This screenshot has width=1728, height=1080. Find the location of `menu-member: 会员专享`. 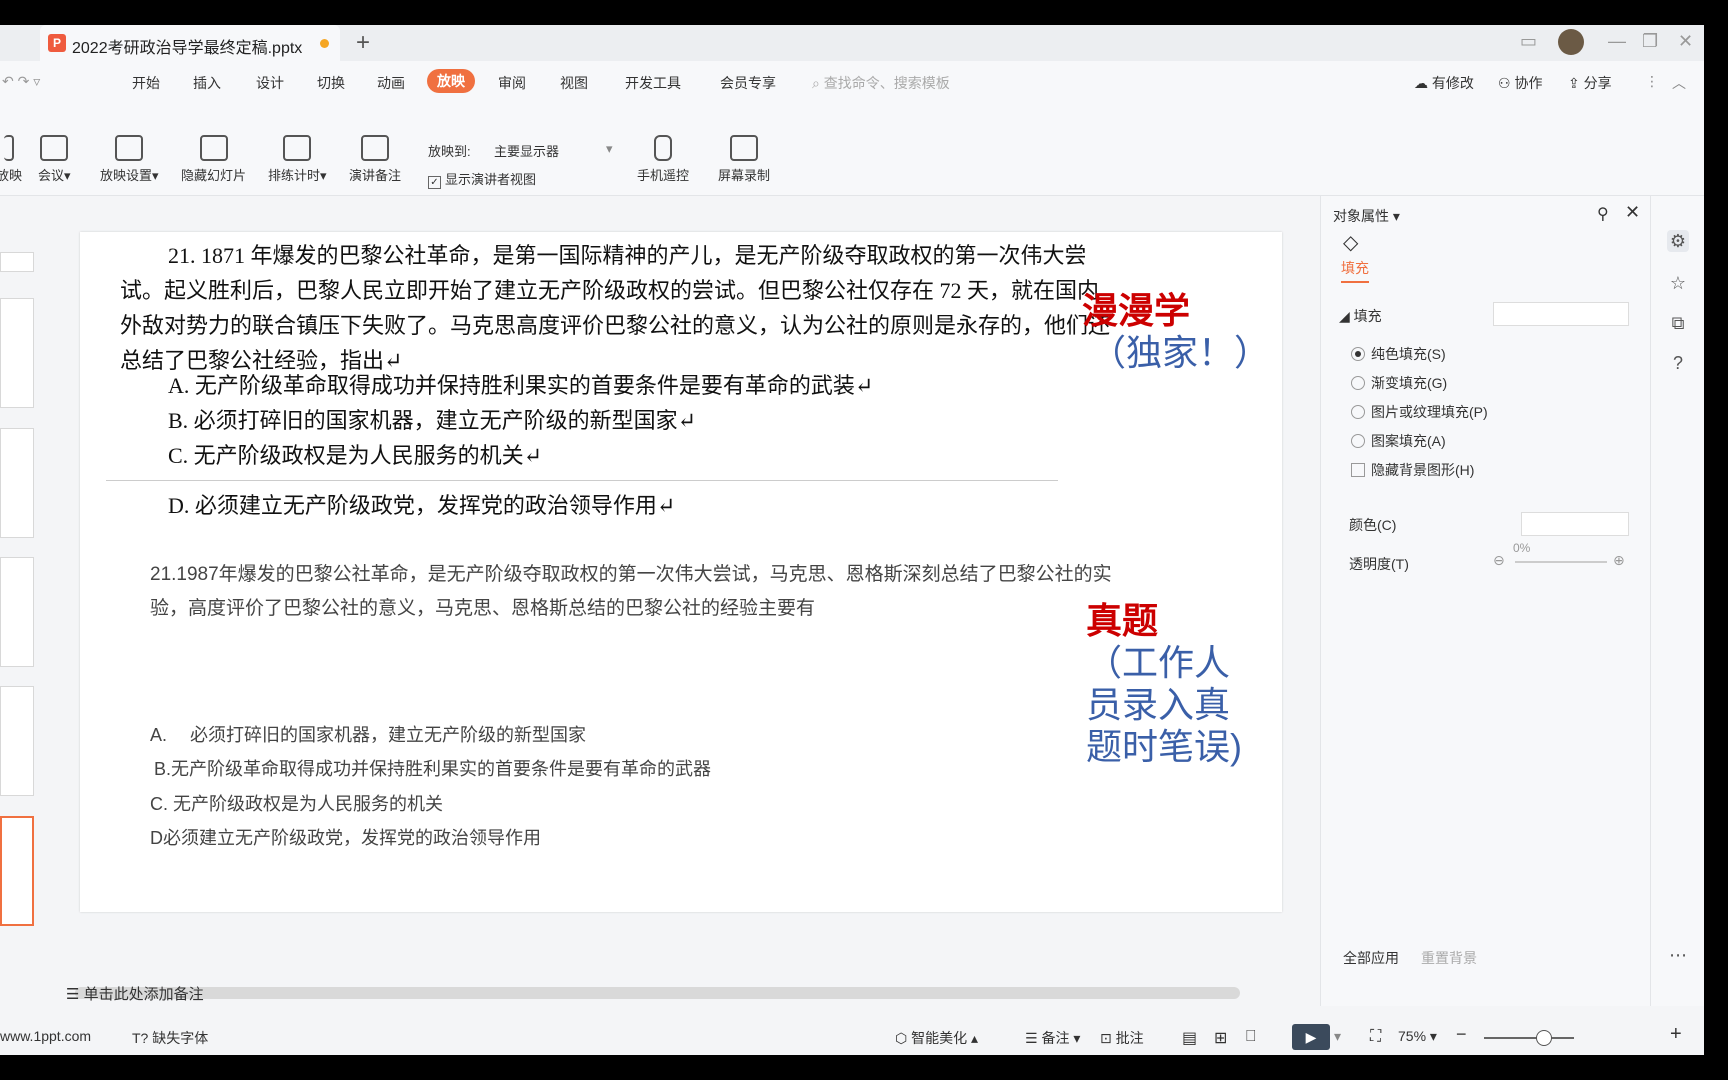

menu-member: 会员专享 is located at coordinates (748, 83).